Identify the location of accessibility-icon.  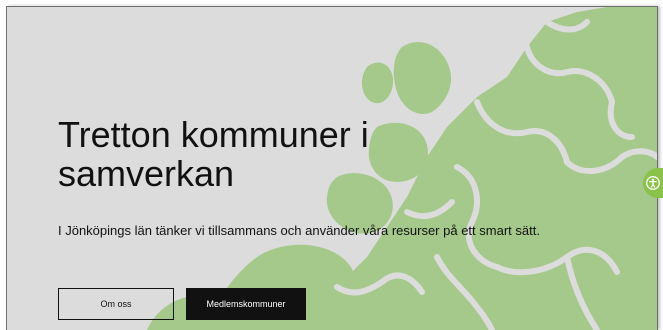
(653, 183).